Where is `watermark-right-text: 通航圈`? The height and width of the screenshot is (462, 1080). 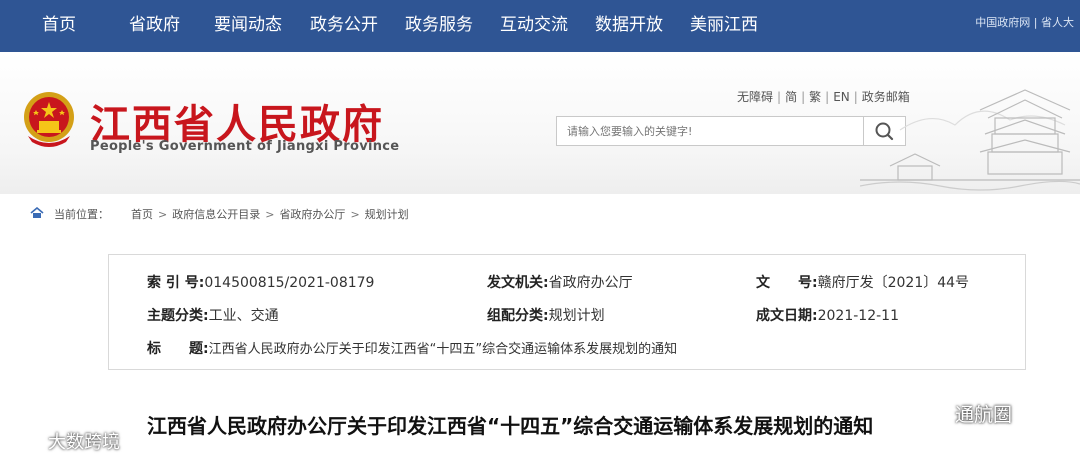
watermark-right-text: 通航圈 is located at coordinates (984, 415).